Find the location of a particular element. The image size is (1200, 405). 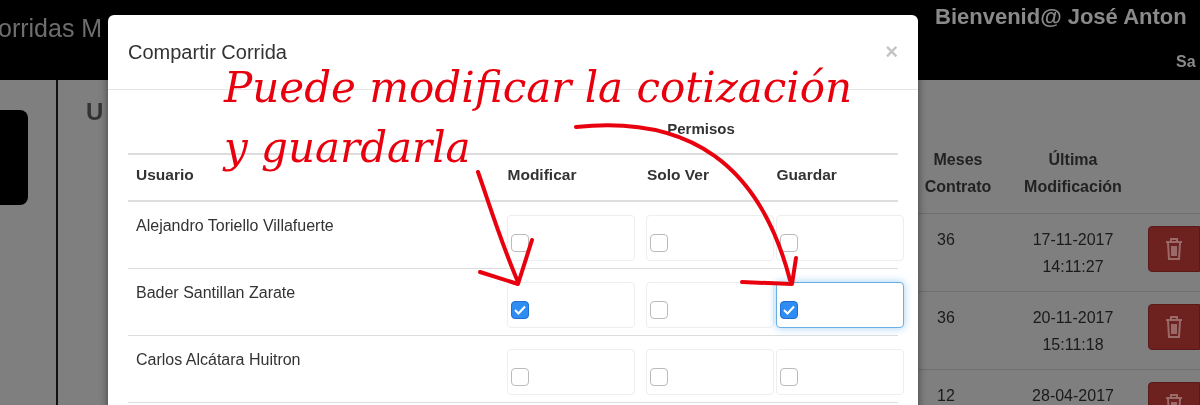

column-header: Solo Ver is located at coordinates (678, 174).